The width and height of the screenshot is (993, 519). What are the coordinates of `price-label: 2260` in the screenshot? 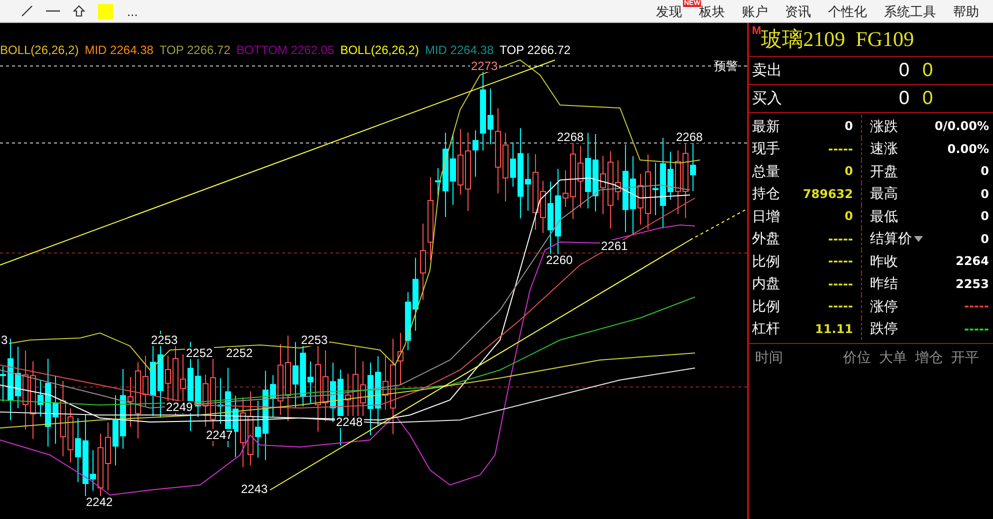 It's located at (559, 260).